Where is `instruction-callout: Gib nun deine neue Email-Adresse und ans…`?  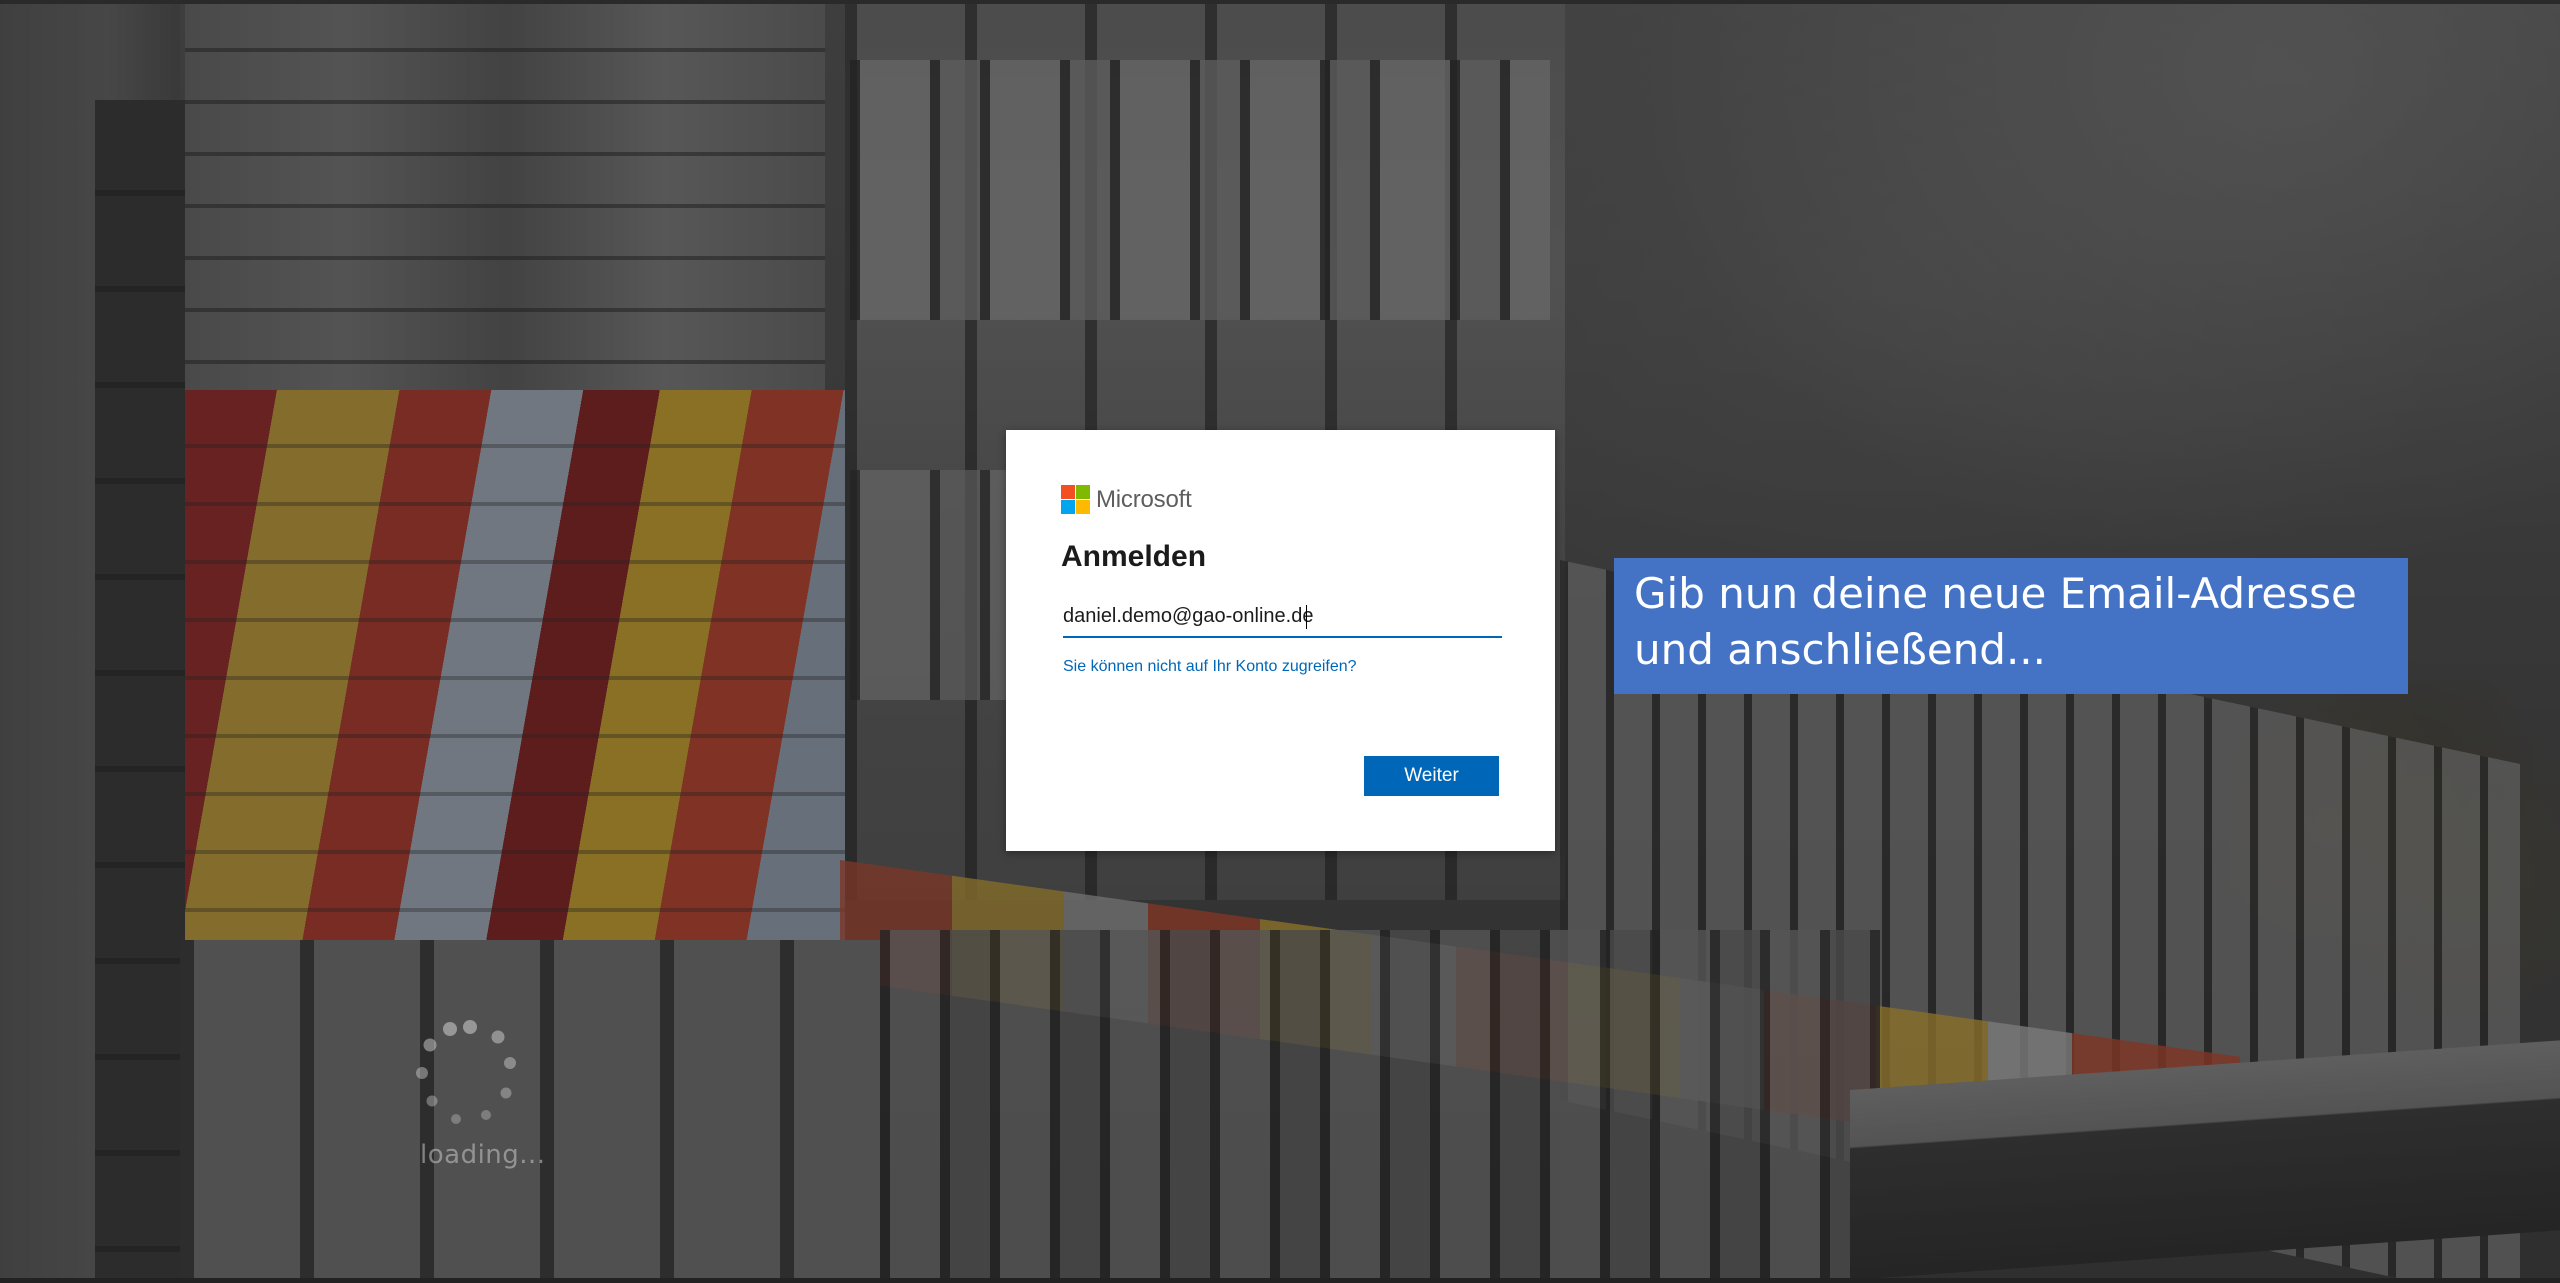
instruction-callout: Gib nun deine neue Email-Adresse und ans… is located at coordinates (2011, 626).